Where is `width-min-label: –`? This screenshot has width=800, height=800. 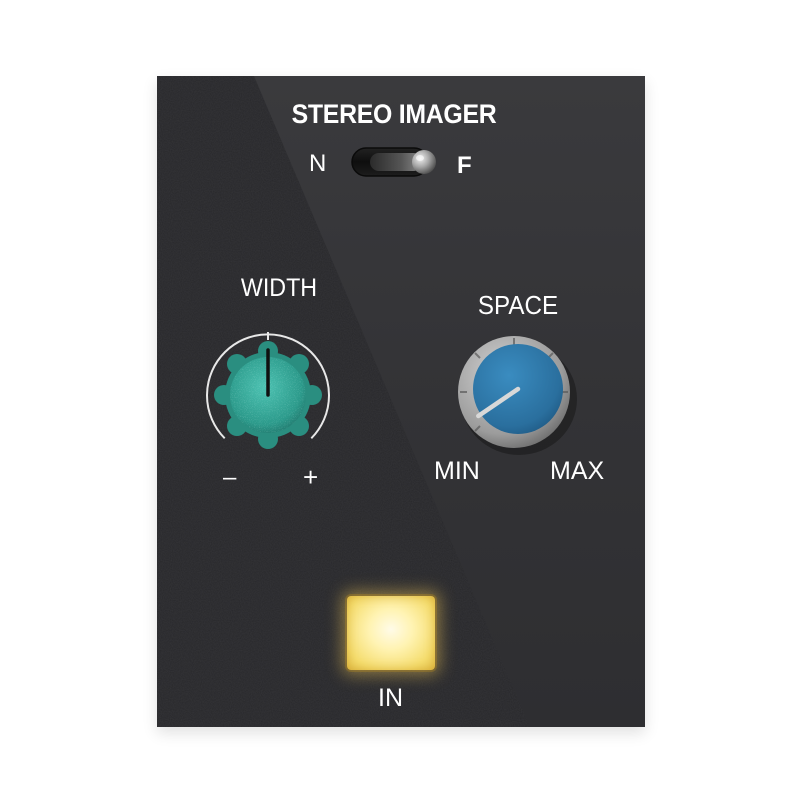
width-min-label: – is located at coordinates (230, 477).